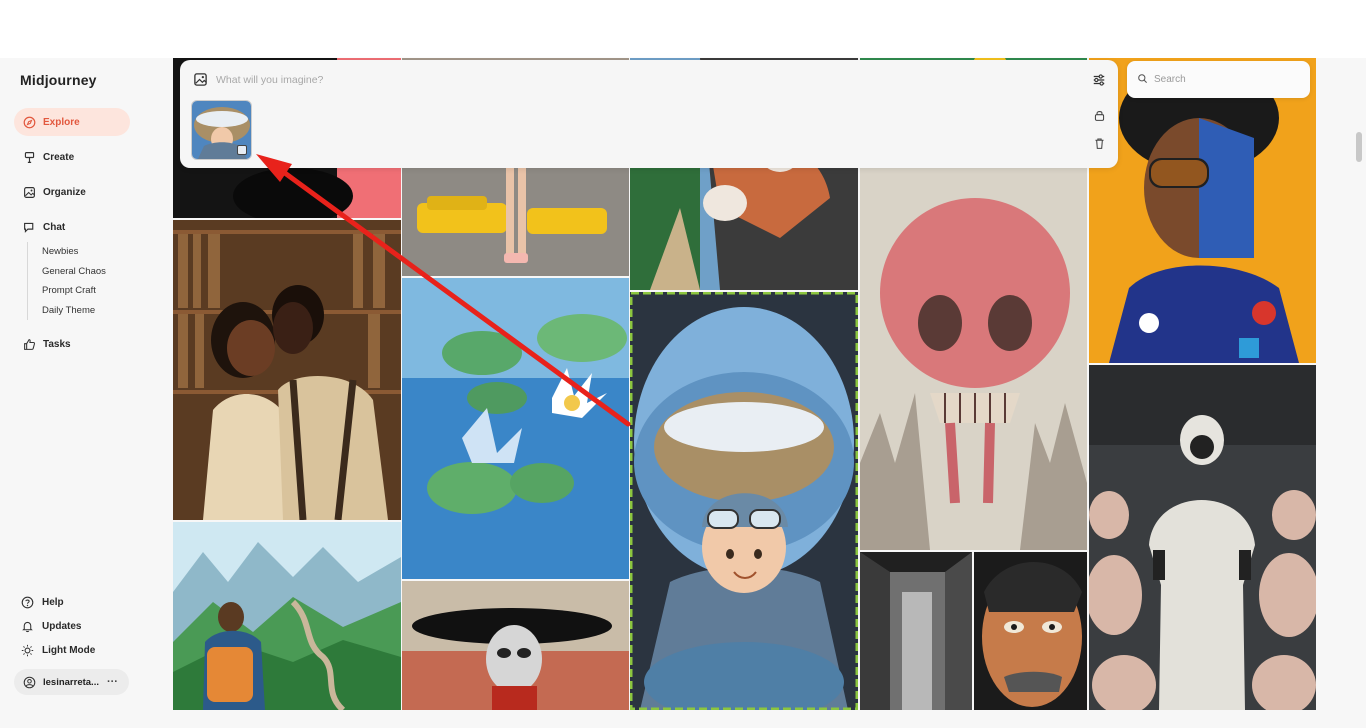 The width and height of the screenshot is (1366, 728). What do you see at coordinates (744, 501) in the screenshot?
I see `gallery-tile-baby-pilot` at bounding box center [744, 501].